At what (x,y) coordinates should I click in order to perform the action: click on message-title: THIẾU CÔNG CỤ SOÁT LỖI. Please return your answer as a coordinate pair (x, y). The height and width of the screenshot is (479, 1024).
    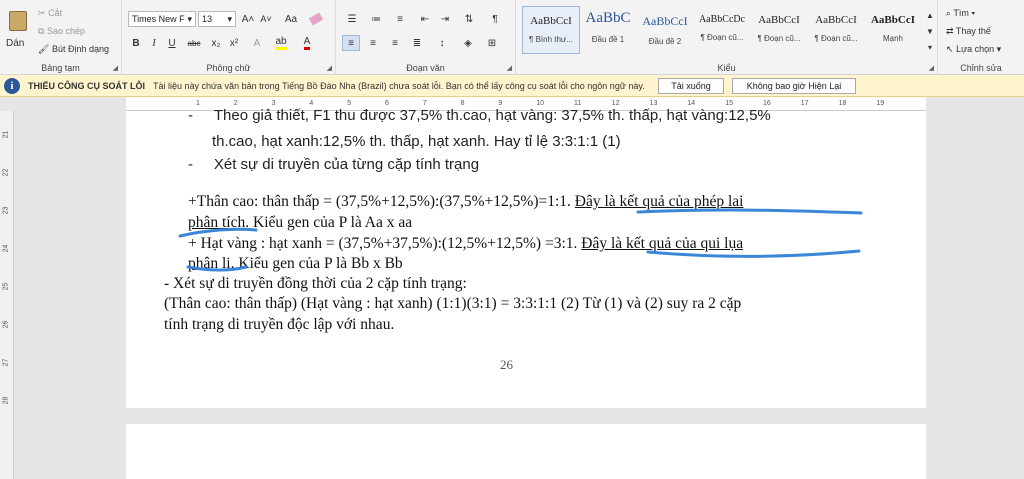
    Looking at the image, I should click on (86, 85).